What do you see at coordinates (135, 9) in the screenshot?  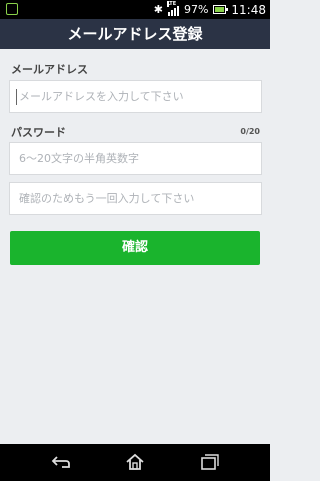 I see `status-bar: ✱ LTE 97% 11:48` at bounding box center [135, 9].